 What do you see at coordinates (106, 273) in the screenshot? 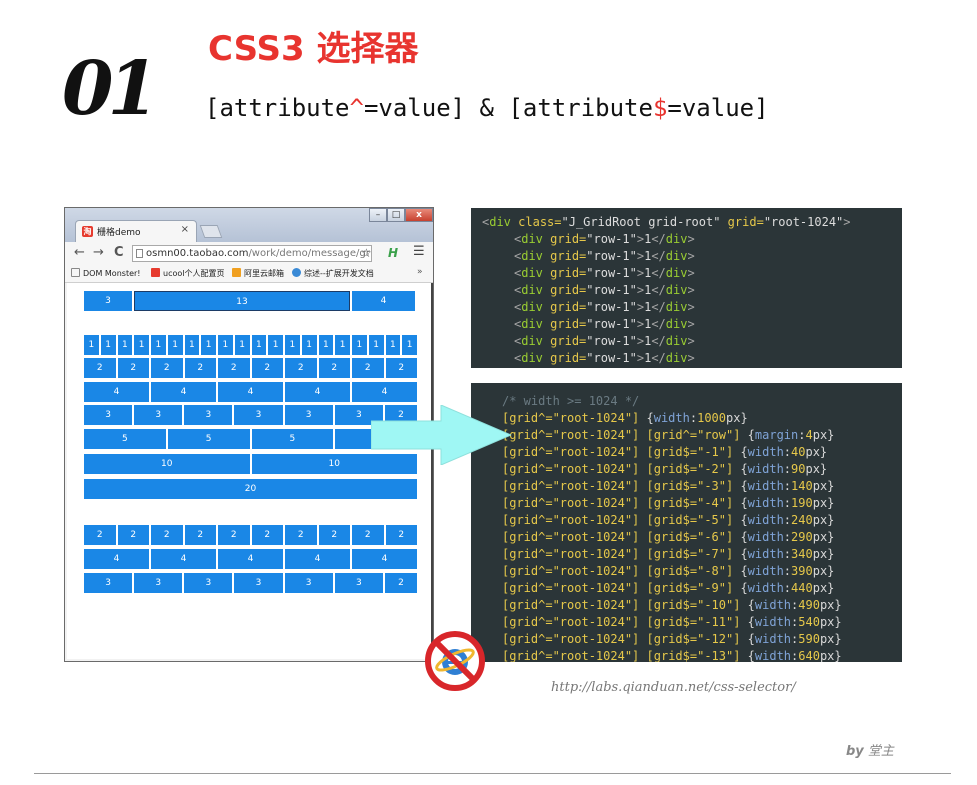
I see `bookmark-item: DOM Monster!` at bounding box center [106, 273].